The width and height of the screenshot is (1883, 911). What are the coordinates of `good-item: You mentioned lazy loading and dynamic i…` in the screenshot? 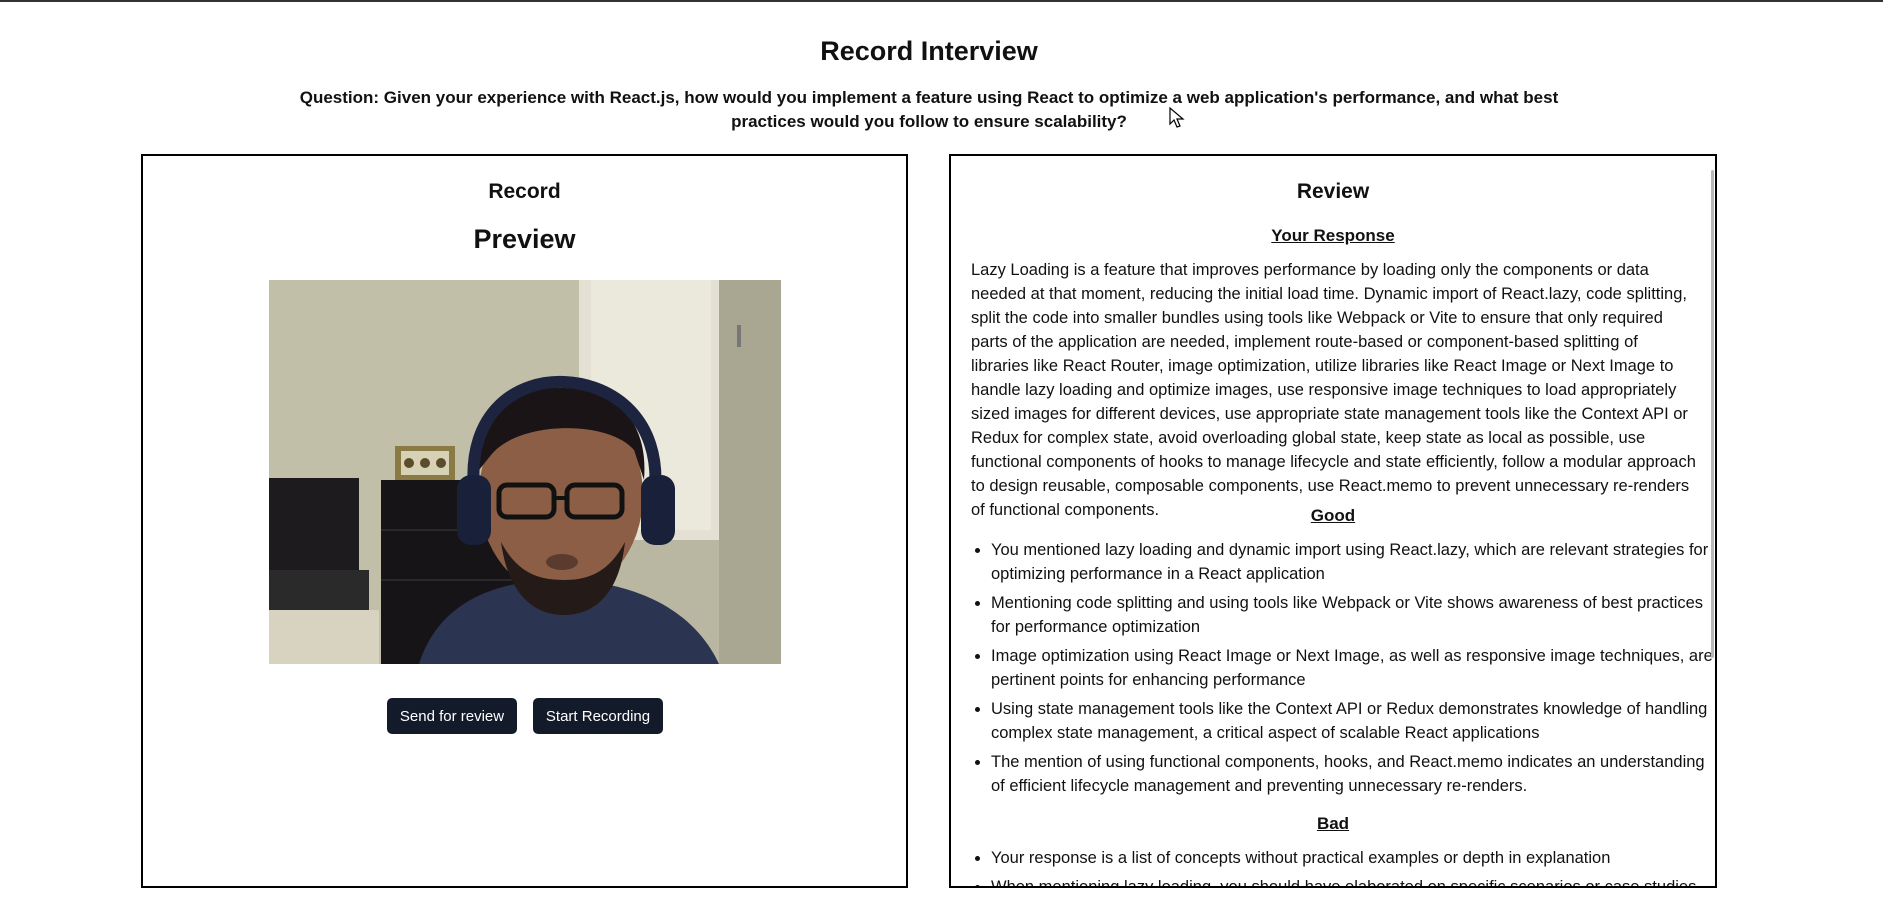 It's located at (1353, 562).